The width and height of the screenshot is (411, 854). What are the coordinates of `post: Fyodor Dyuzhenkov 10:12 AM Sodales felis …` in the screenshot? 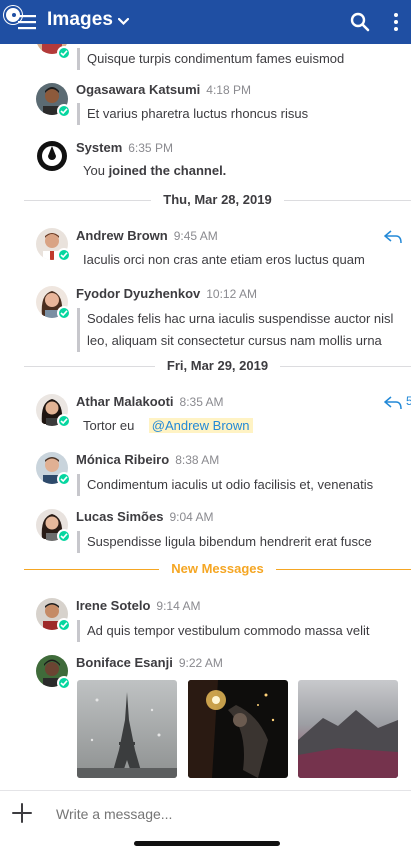 It's located at (205, 318).